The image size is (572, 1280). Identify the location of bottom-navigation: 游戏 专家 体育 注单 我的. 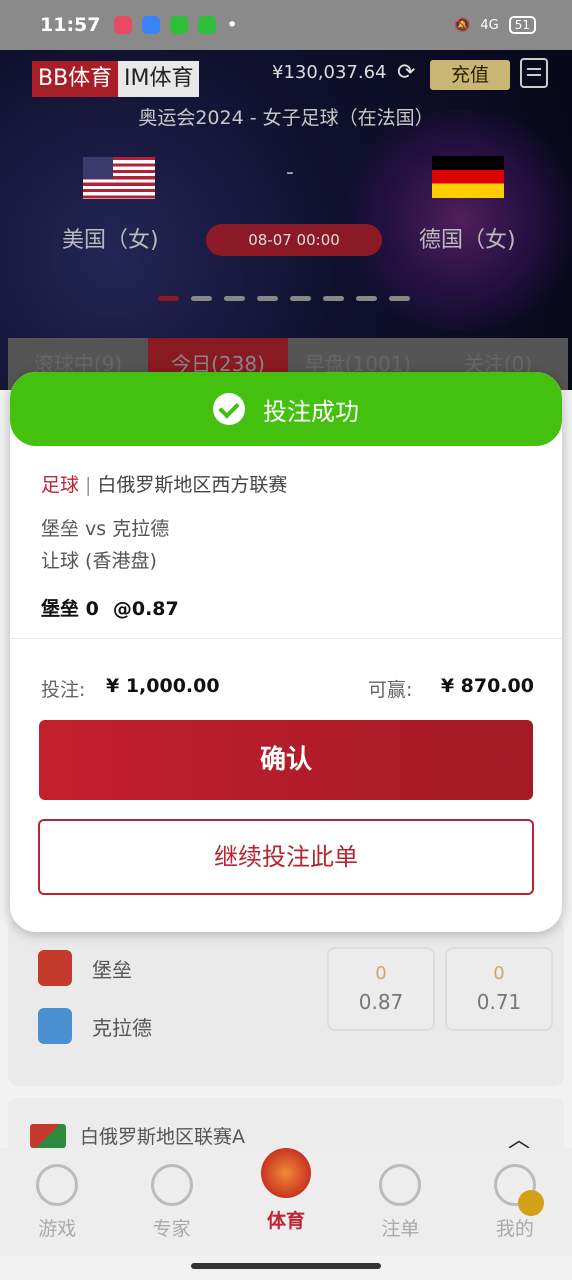
(286, 1202).